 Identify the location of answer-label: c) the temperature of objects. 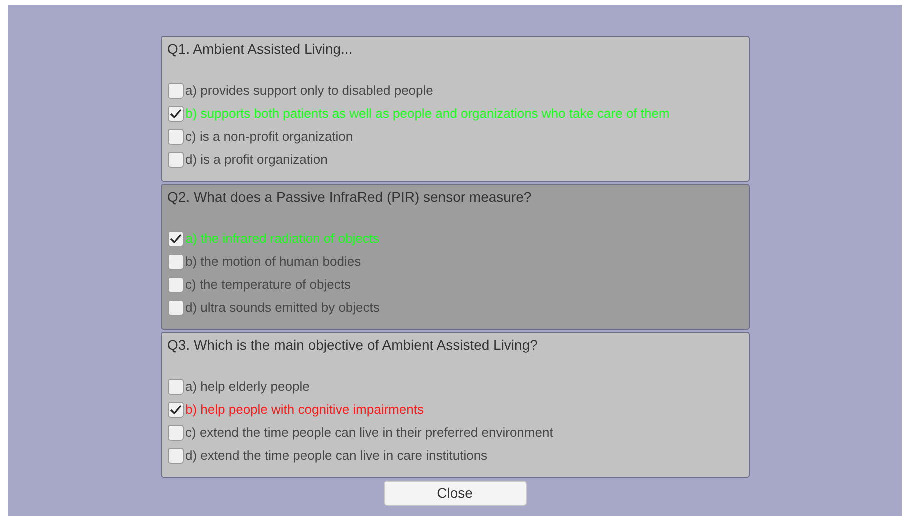
(268, 285).